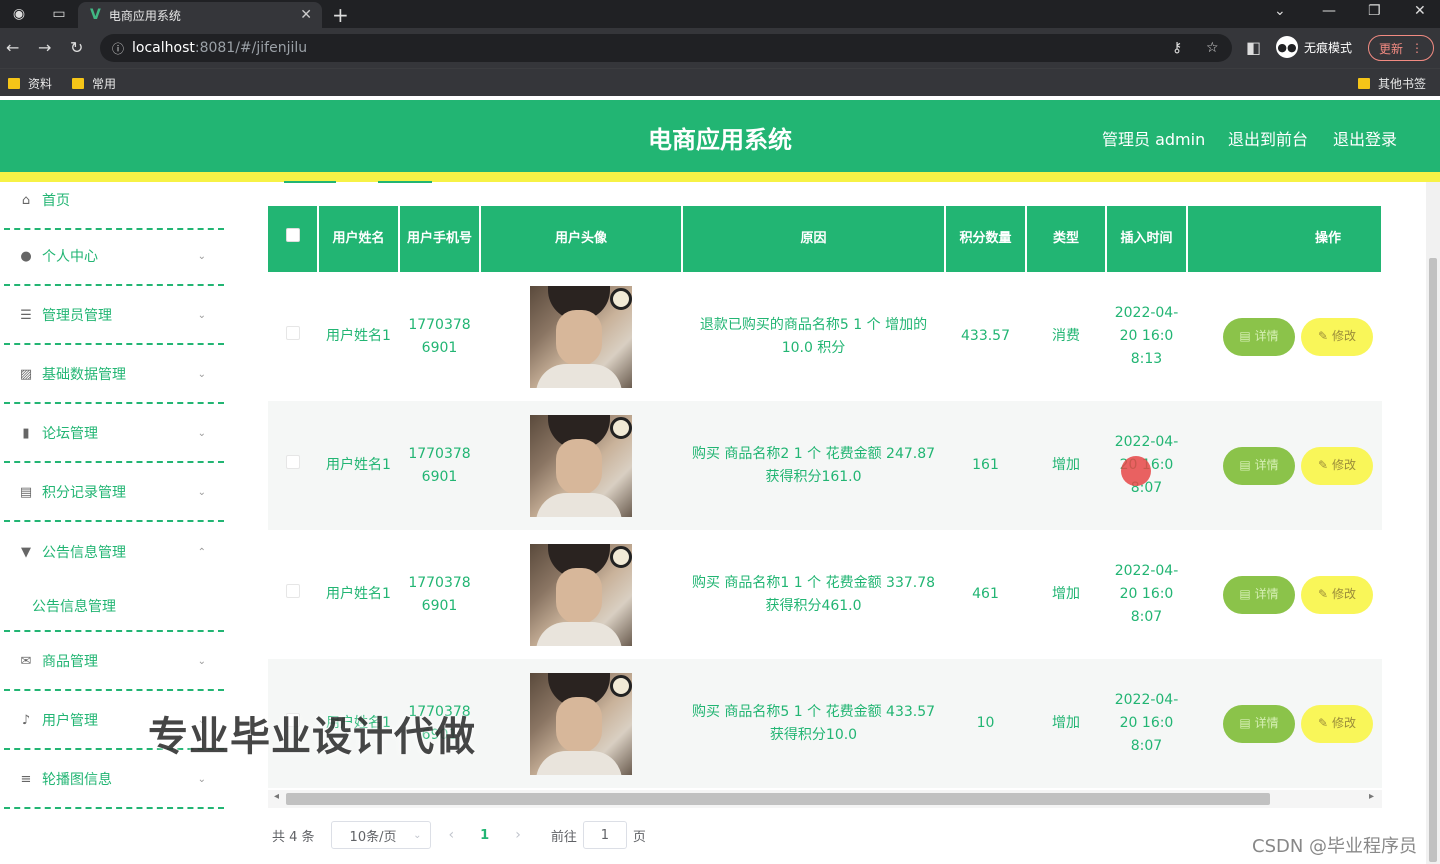 The width and height of the screenshot is (1440, 864). What do you see at coordinates (452, 835) in the screenshot?
I see `prev-page-icon: ‹` at bounding box center [452, 835].